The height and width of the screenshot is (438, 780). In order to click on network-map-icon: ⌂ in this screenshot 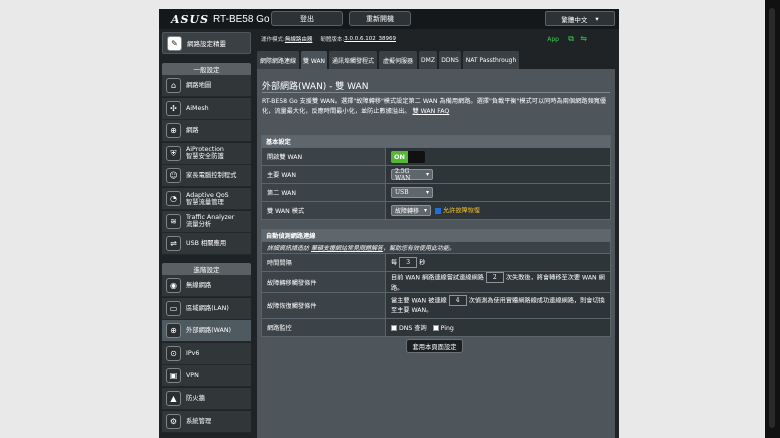, I will do `click(173, 85)`.